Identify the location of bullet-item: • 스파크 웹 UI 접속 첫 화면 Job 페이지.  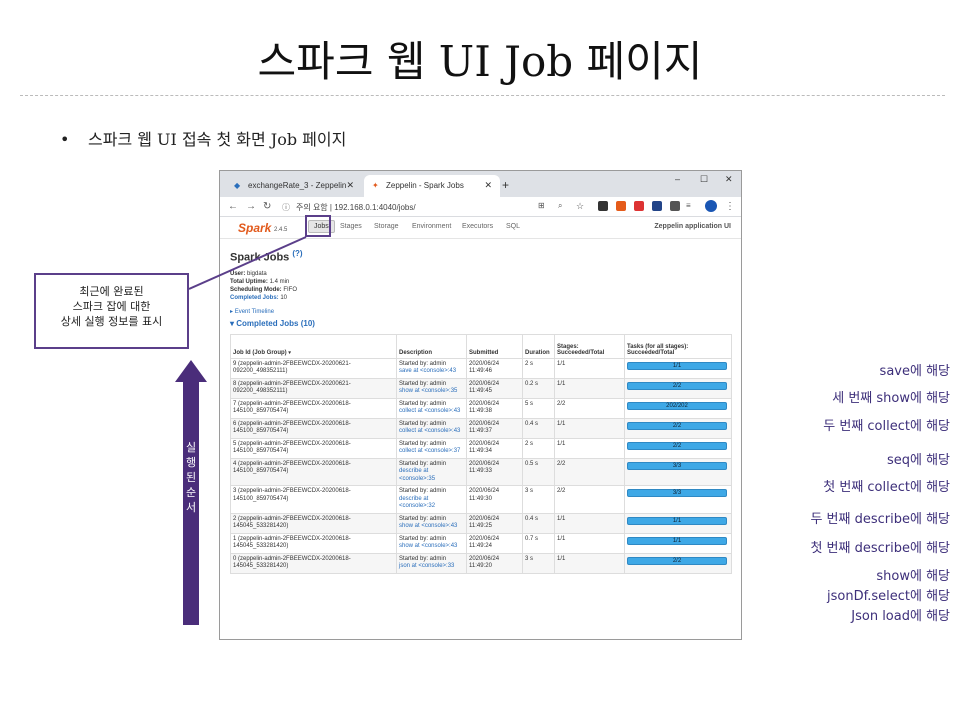
(203, 138).